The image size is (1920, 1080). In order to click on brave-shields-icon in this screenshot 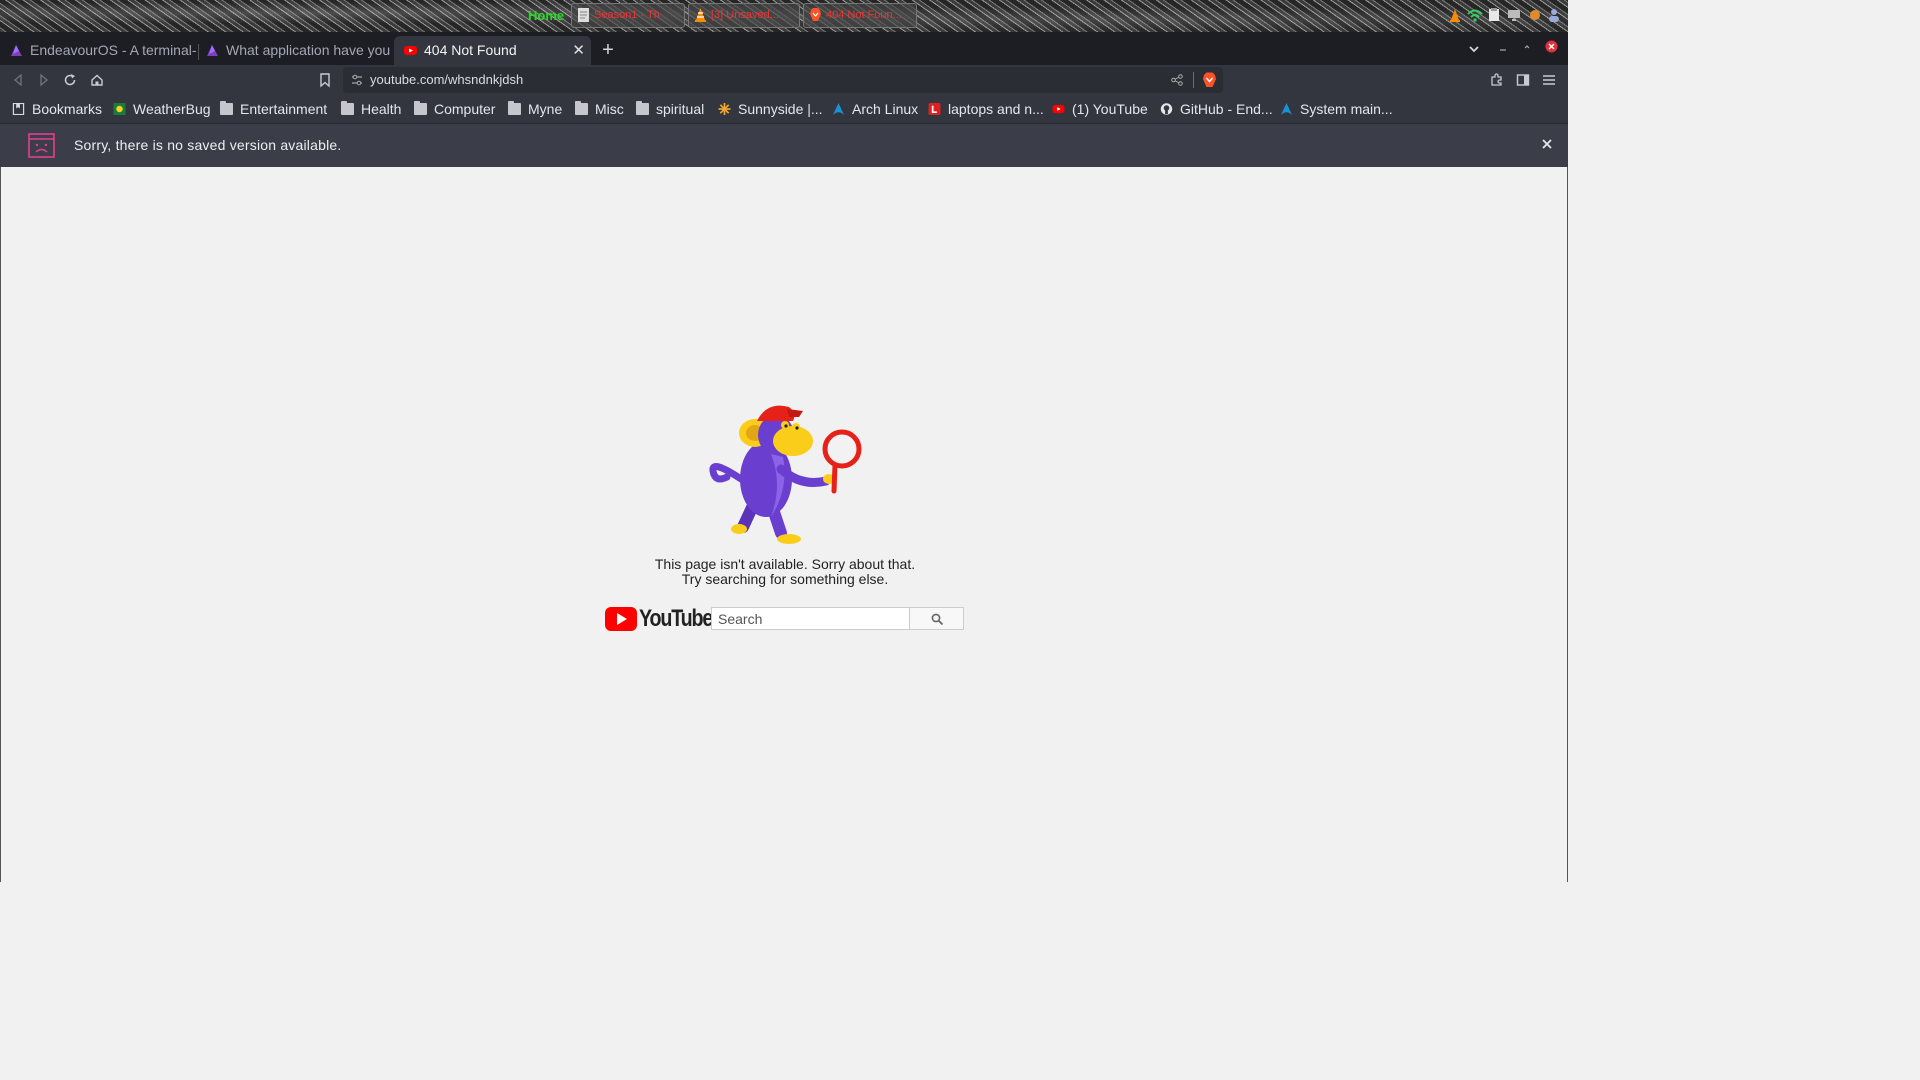, I will do `click(1209, 80)`.